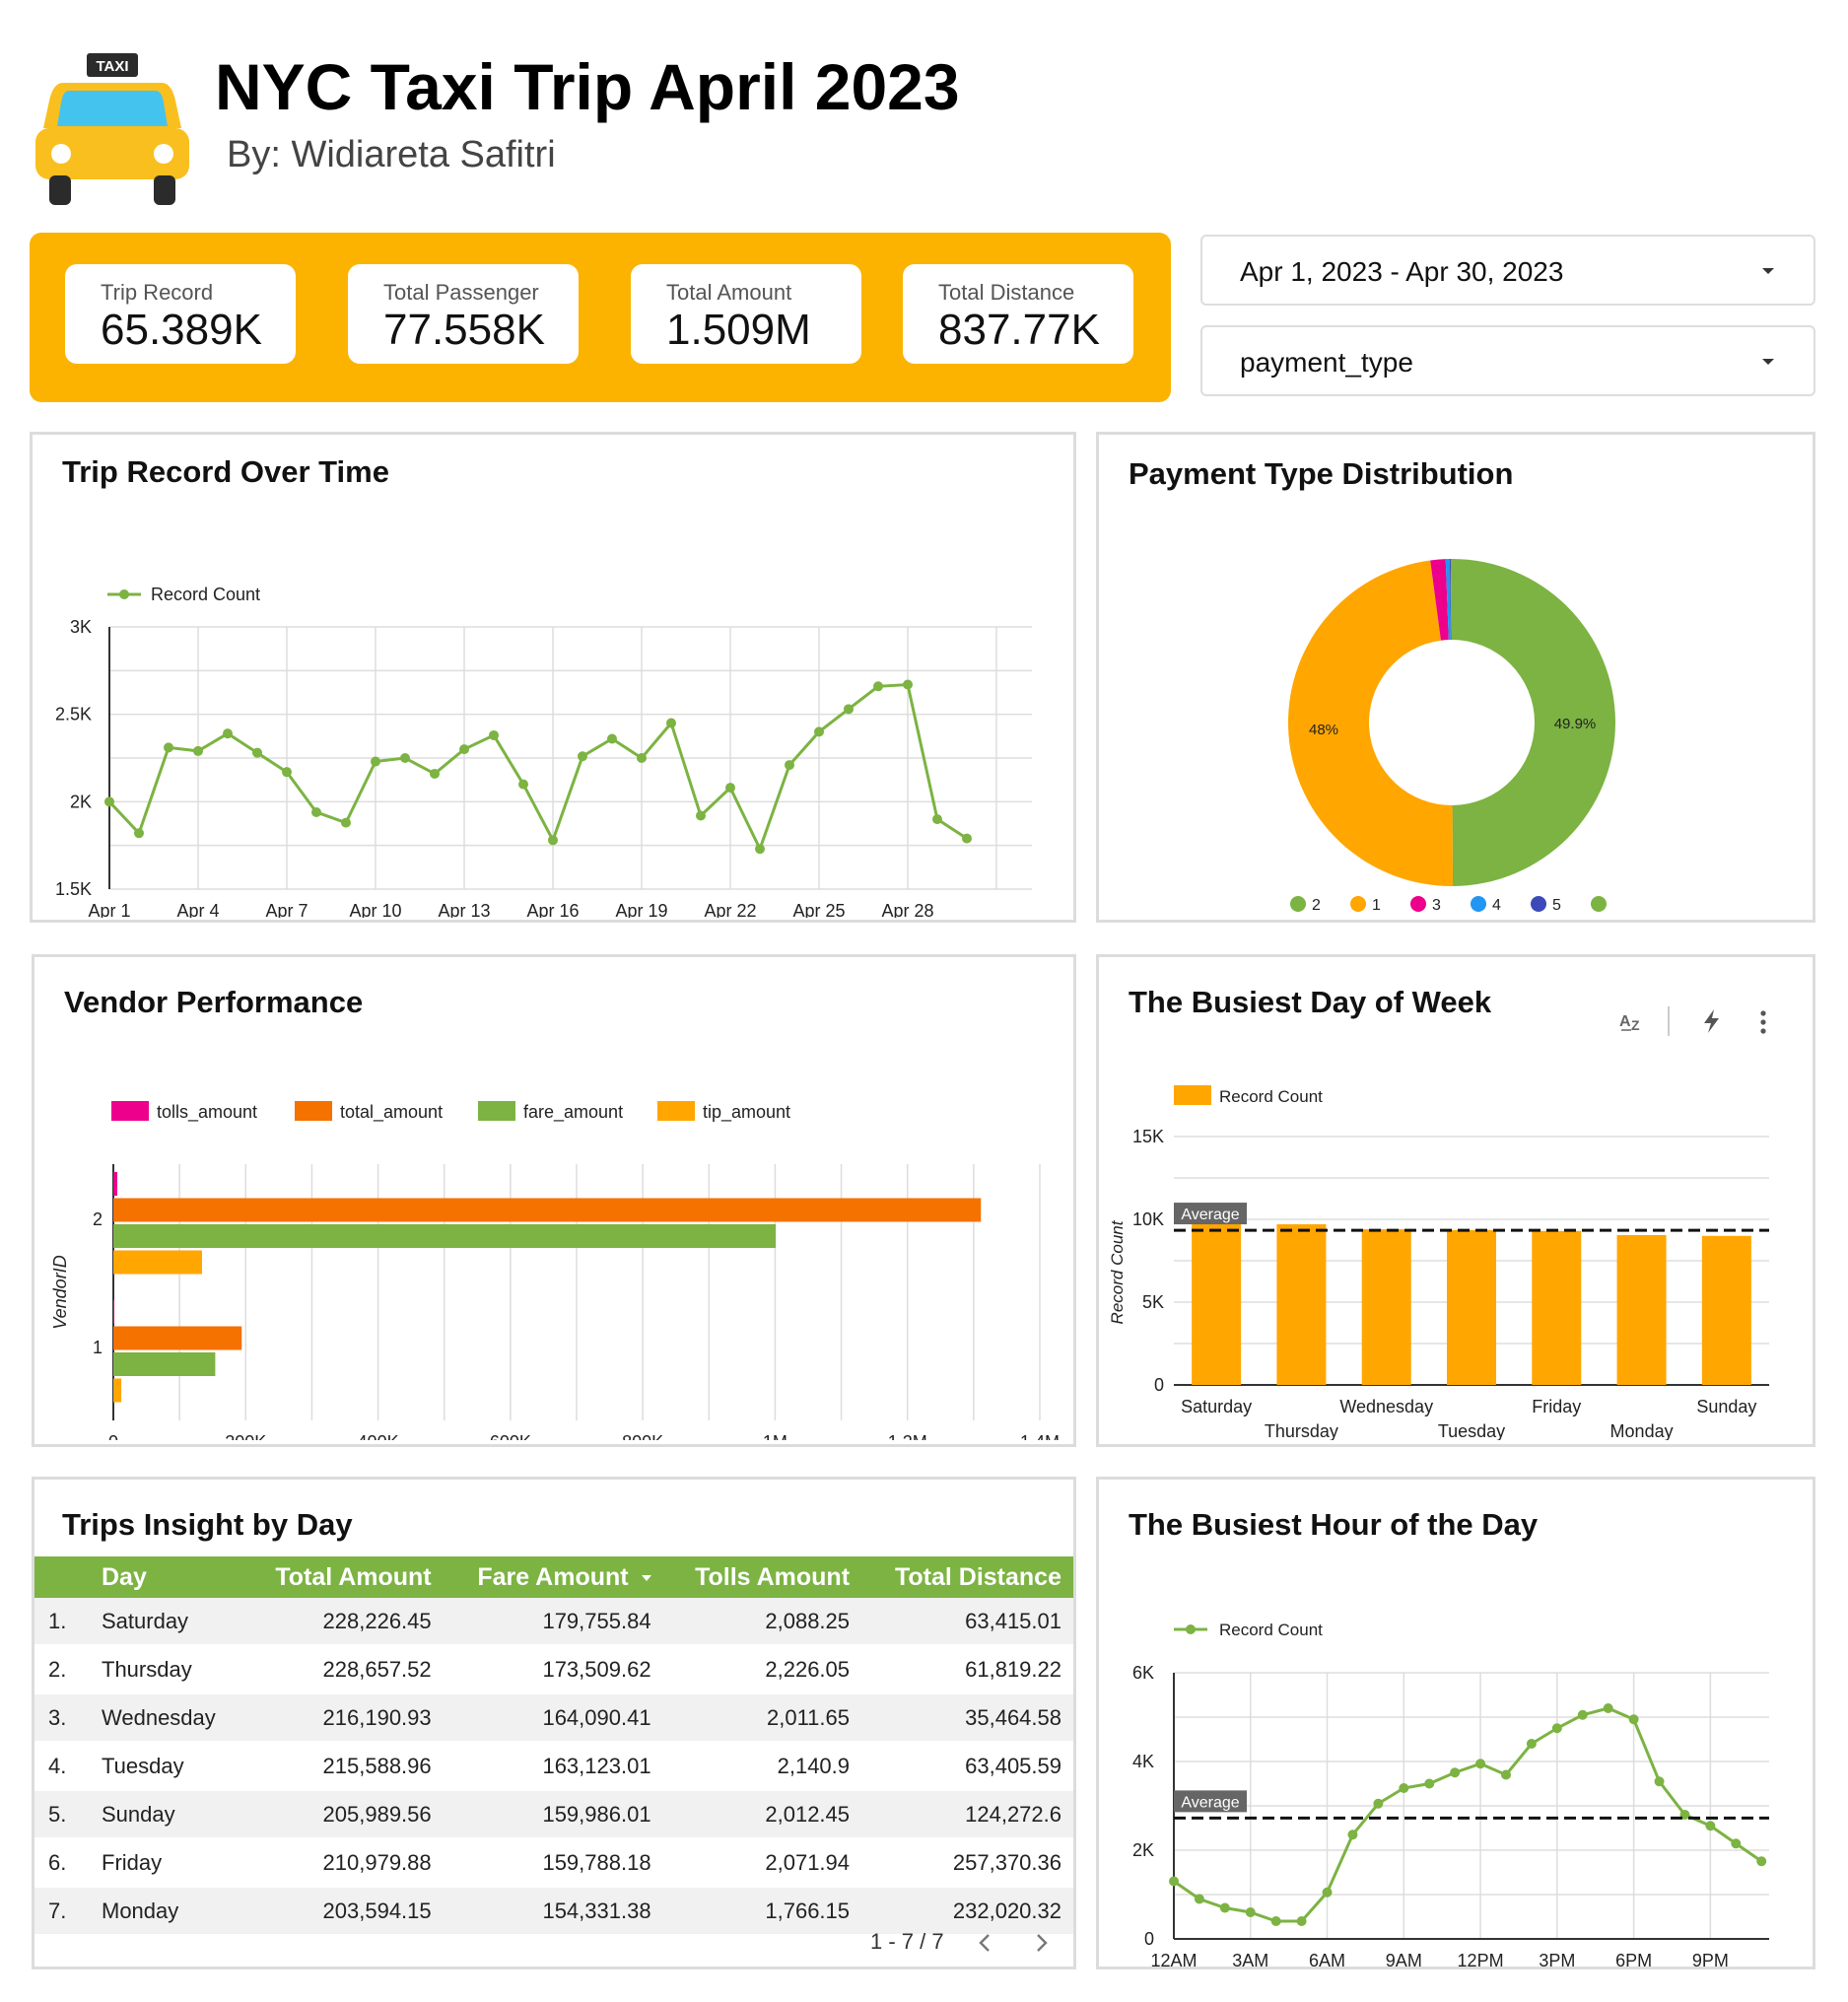  Describe the element at coordinates (907, 1941) in the screenshot. I see `pagination-label: 1 - 7 / 7` at that location.